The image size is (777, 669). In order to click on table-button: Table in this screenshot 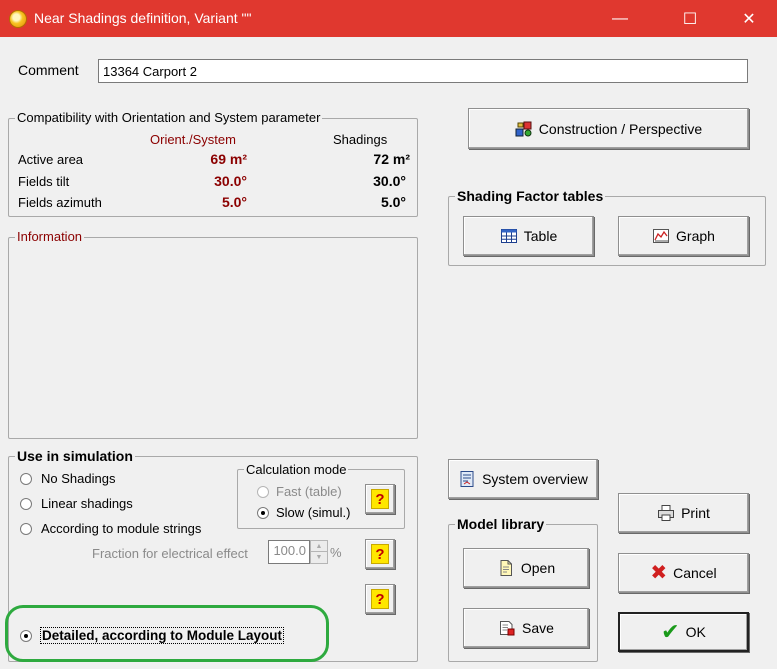, I will do `click(528, 236)`.